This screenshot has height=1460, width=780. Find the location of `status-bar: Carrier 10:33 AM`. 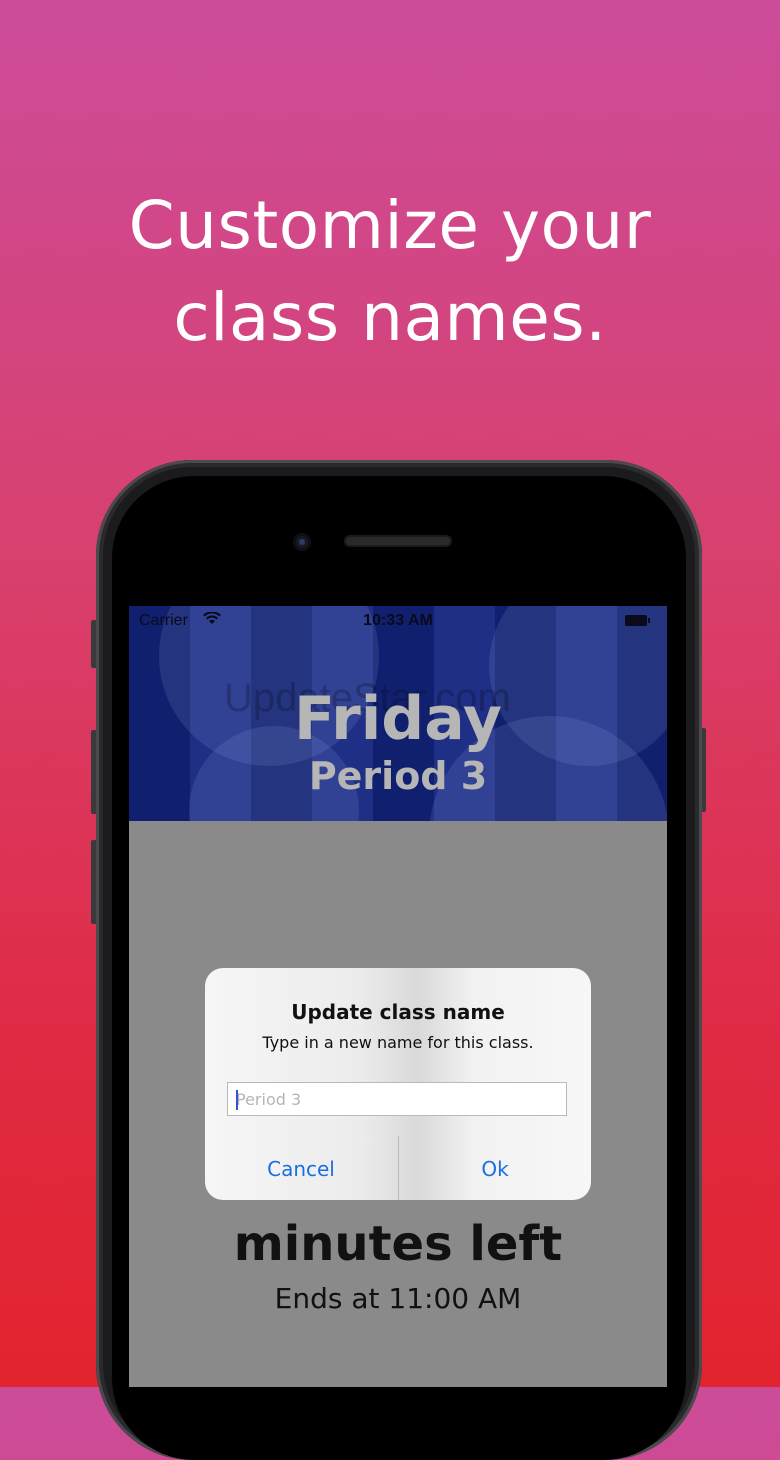

status-bar: Carrier 10:33 AM is located at coordinates (398, 621).